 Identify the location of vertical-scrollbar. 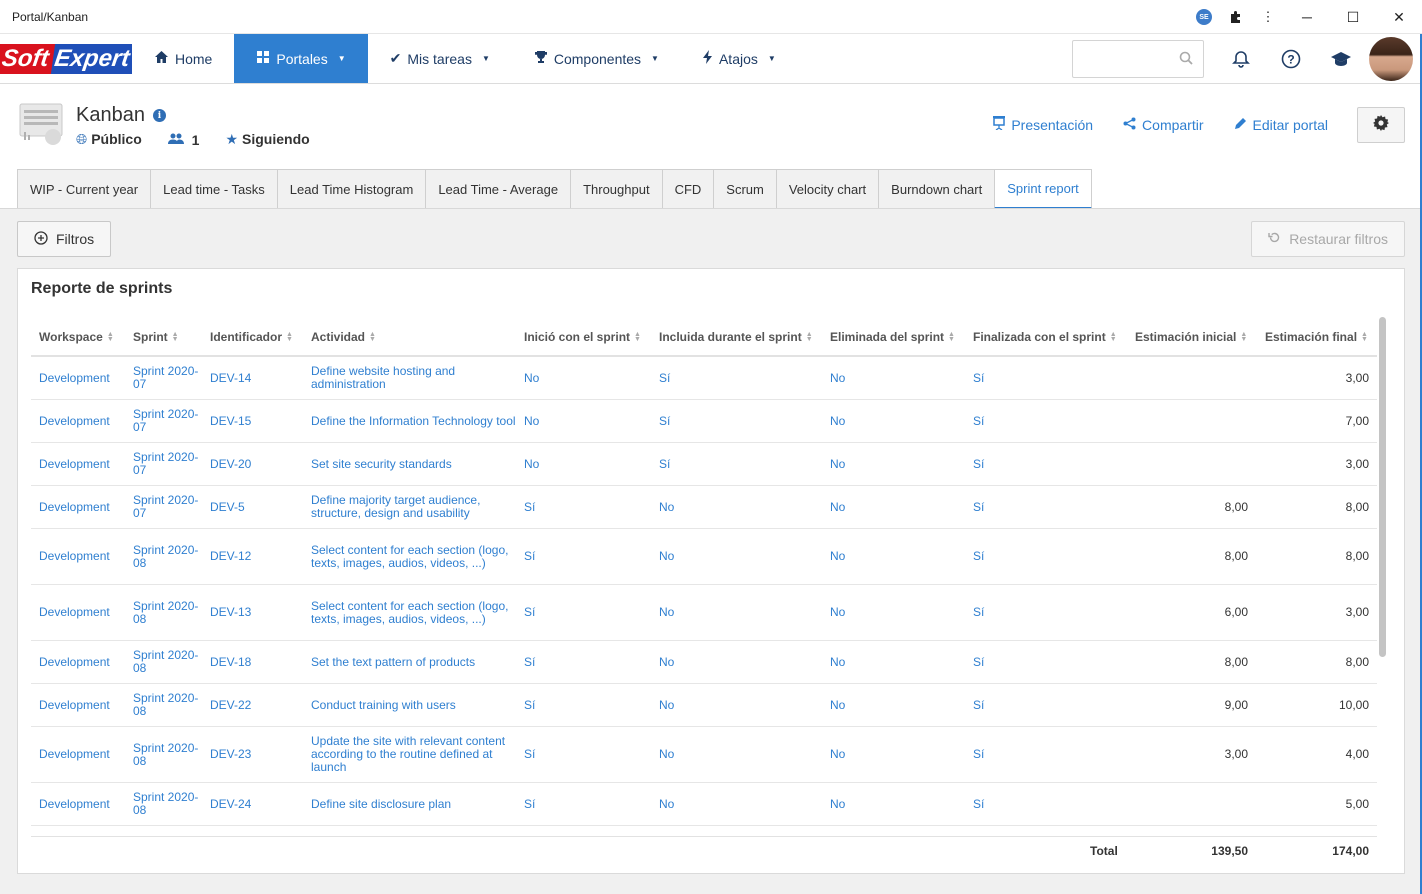
(1382, 487).